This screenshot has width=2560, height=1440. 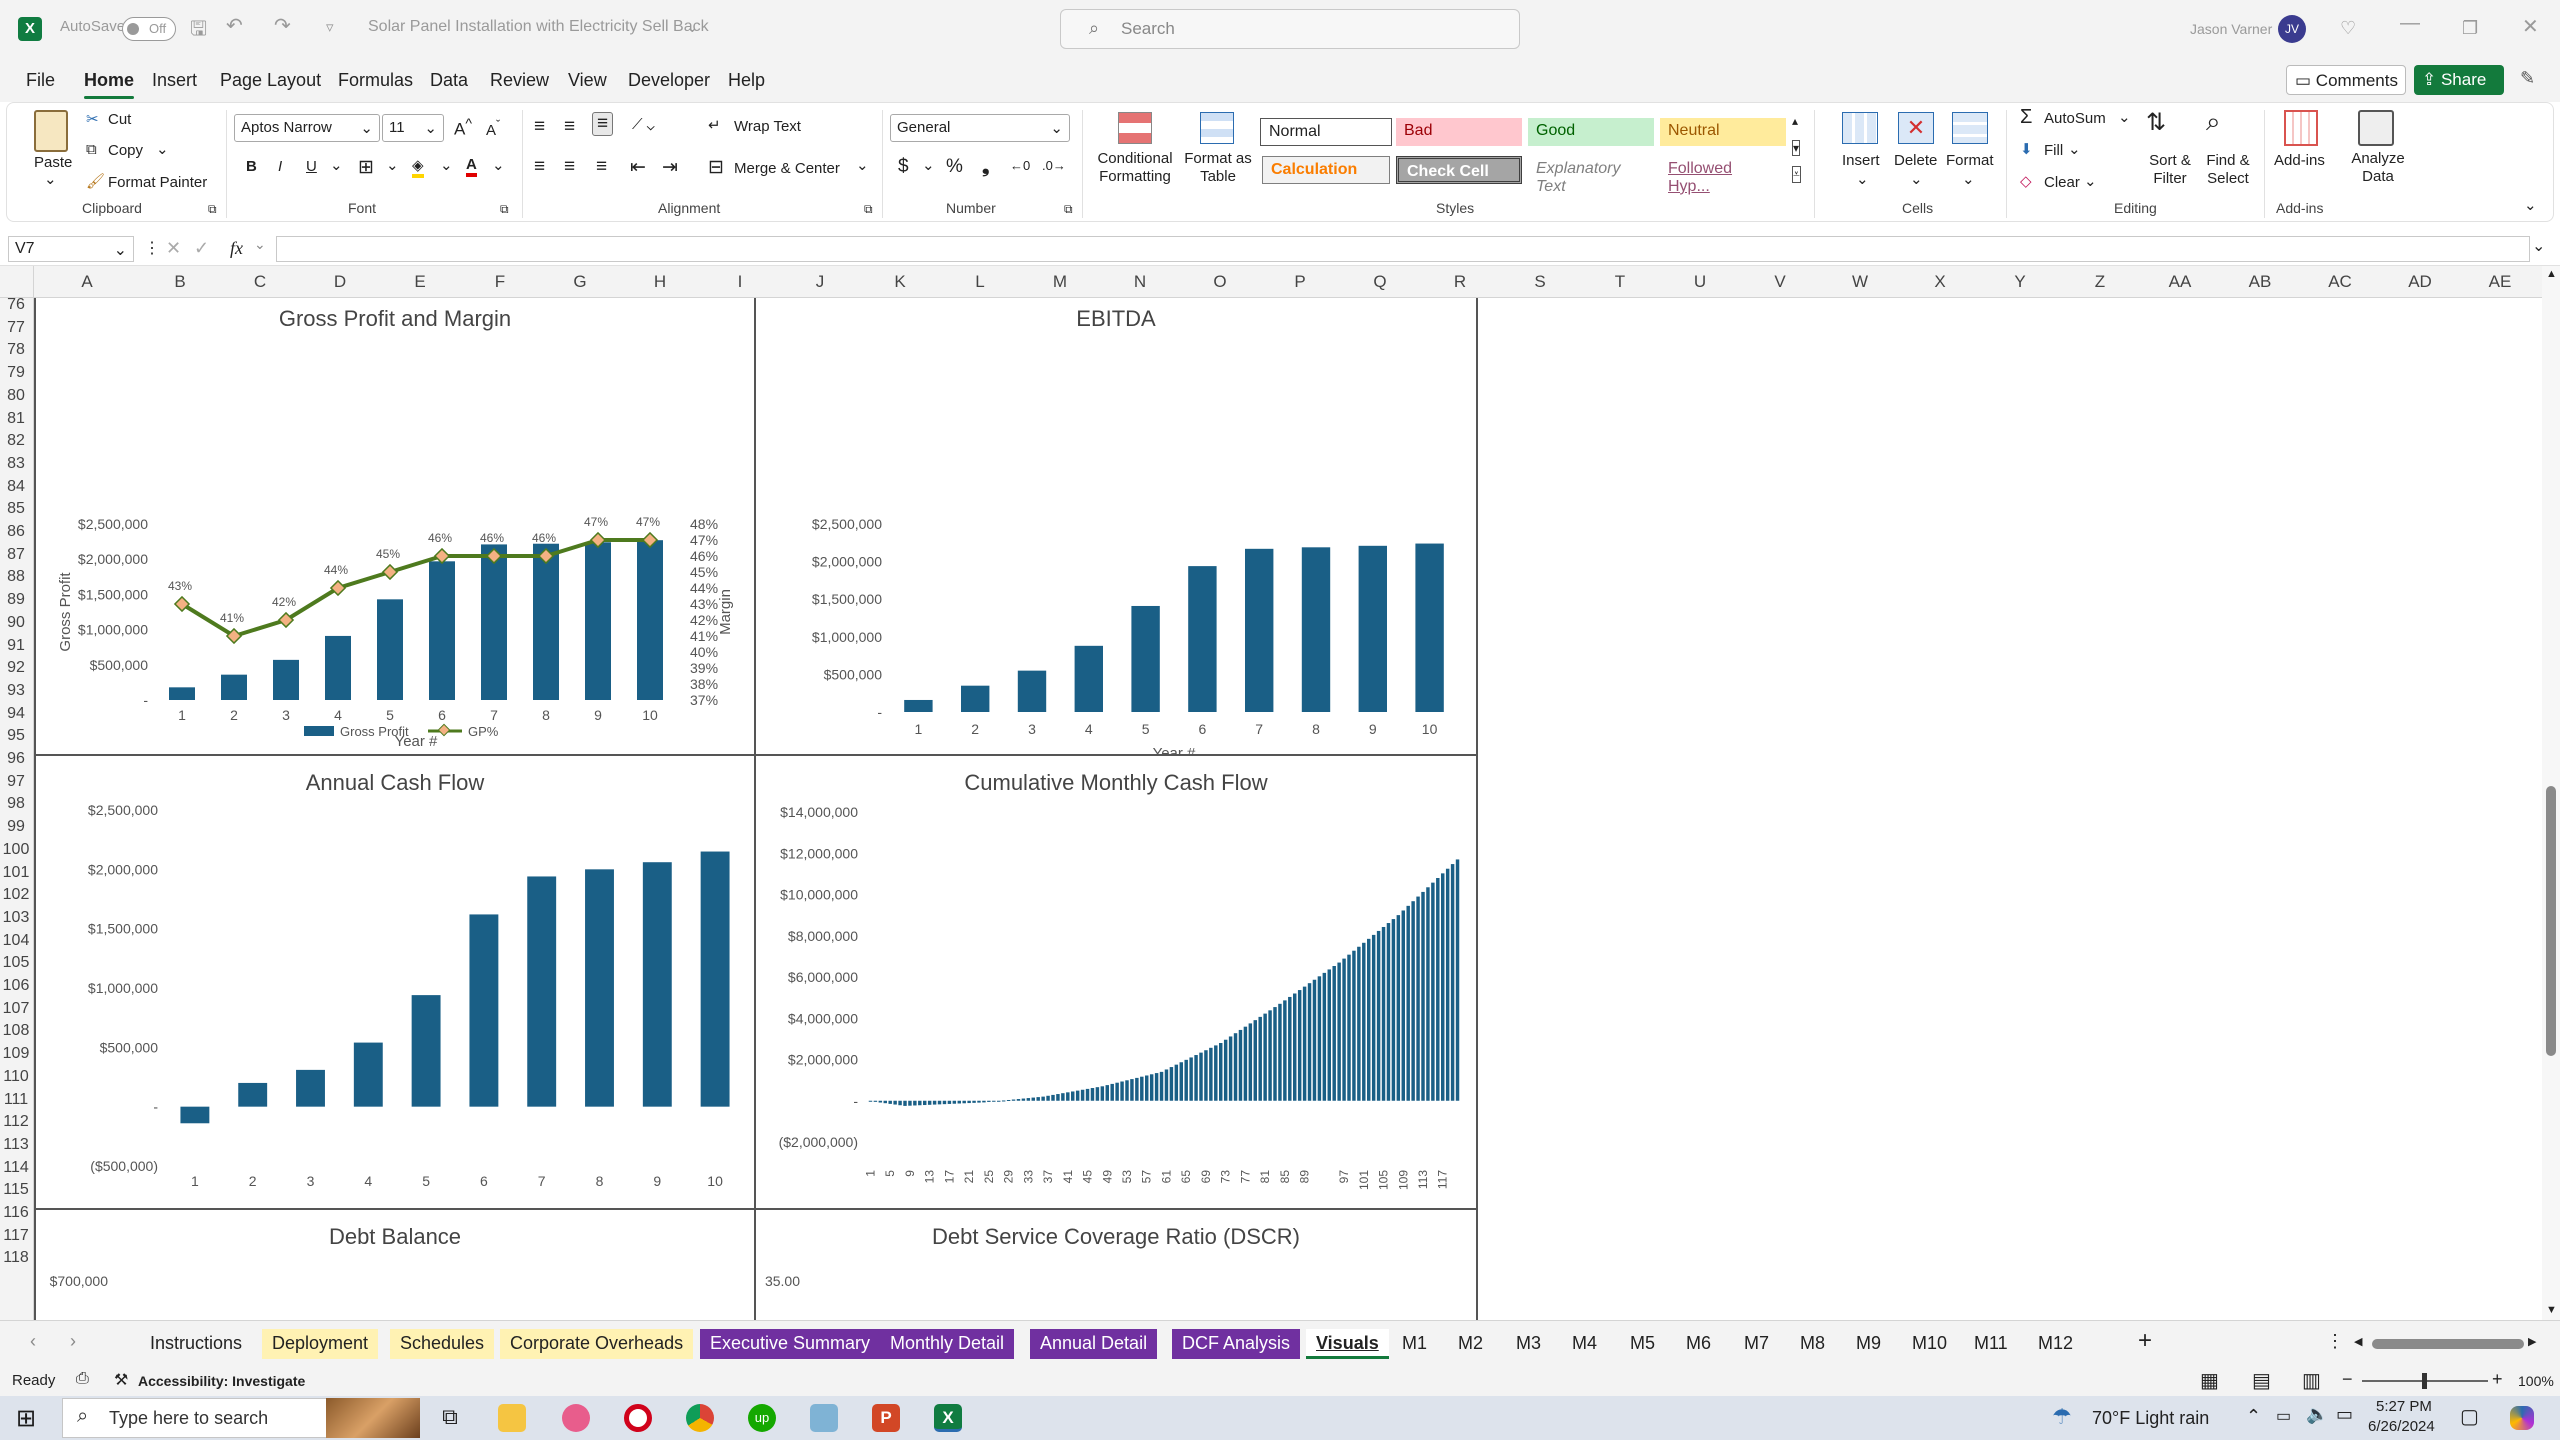 What do you see at coordinates (1930, 1344) in the screenshot?
I see `sheet-tab: M10` at bounding box center [1930, 1344].